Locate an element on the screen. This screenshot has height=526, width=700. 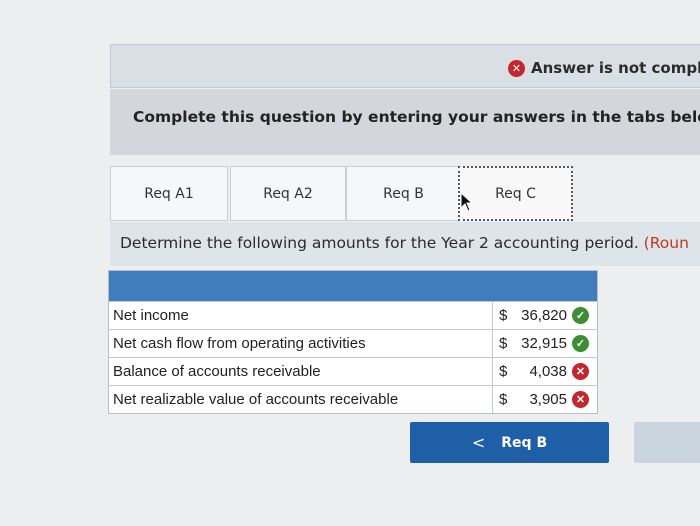
answer-status: ✕ Answer is not compl is located at coordinates (604, 68).